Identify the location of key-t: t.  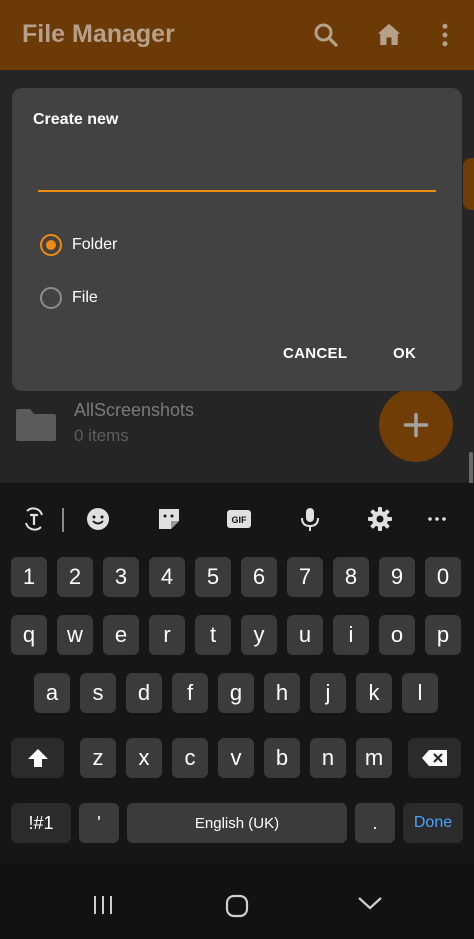
(213, 635).